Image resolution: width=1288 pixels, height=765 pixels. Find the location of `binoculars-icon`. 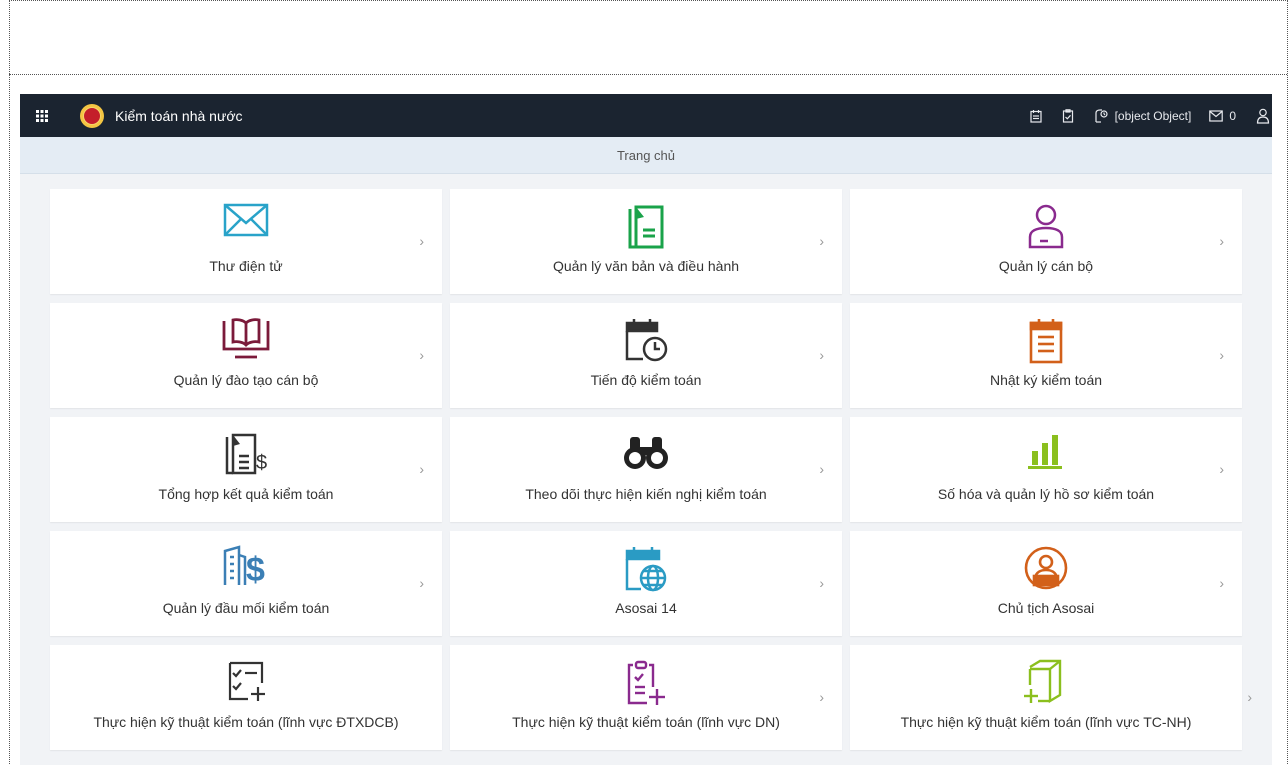

binoculars-icon is located at coordinates (646, 453).